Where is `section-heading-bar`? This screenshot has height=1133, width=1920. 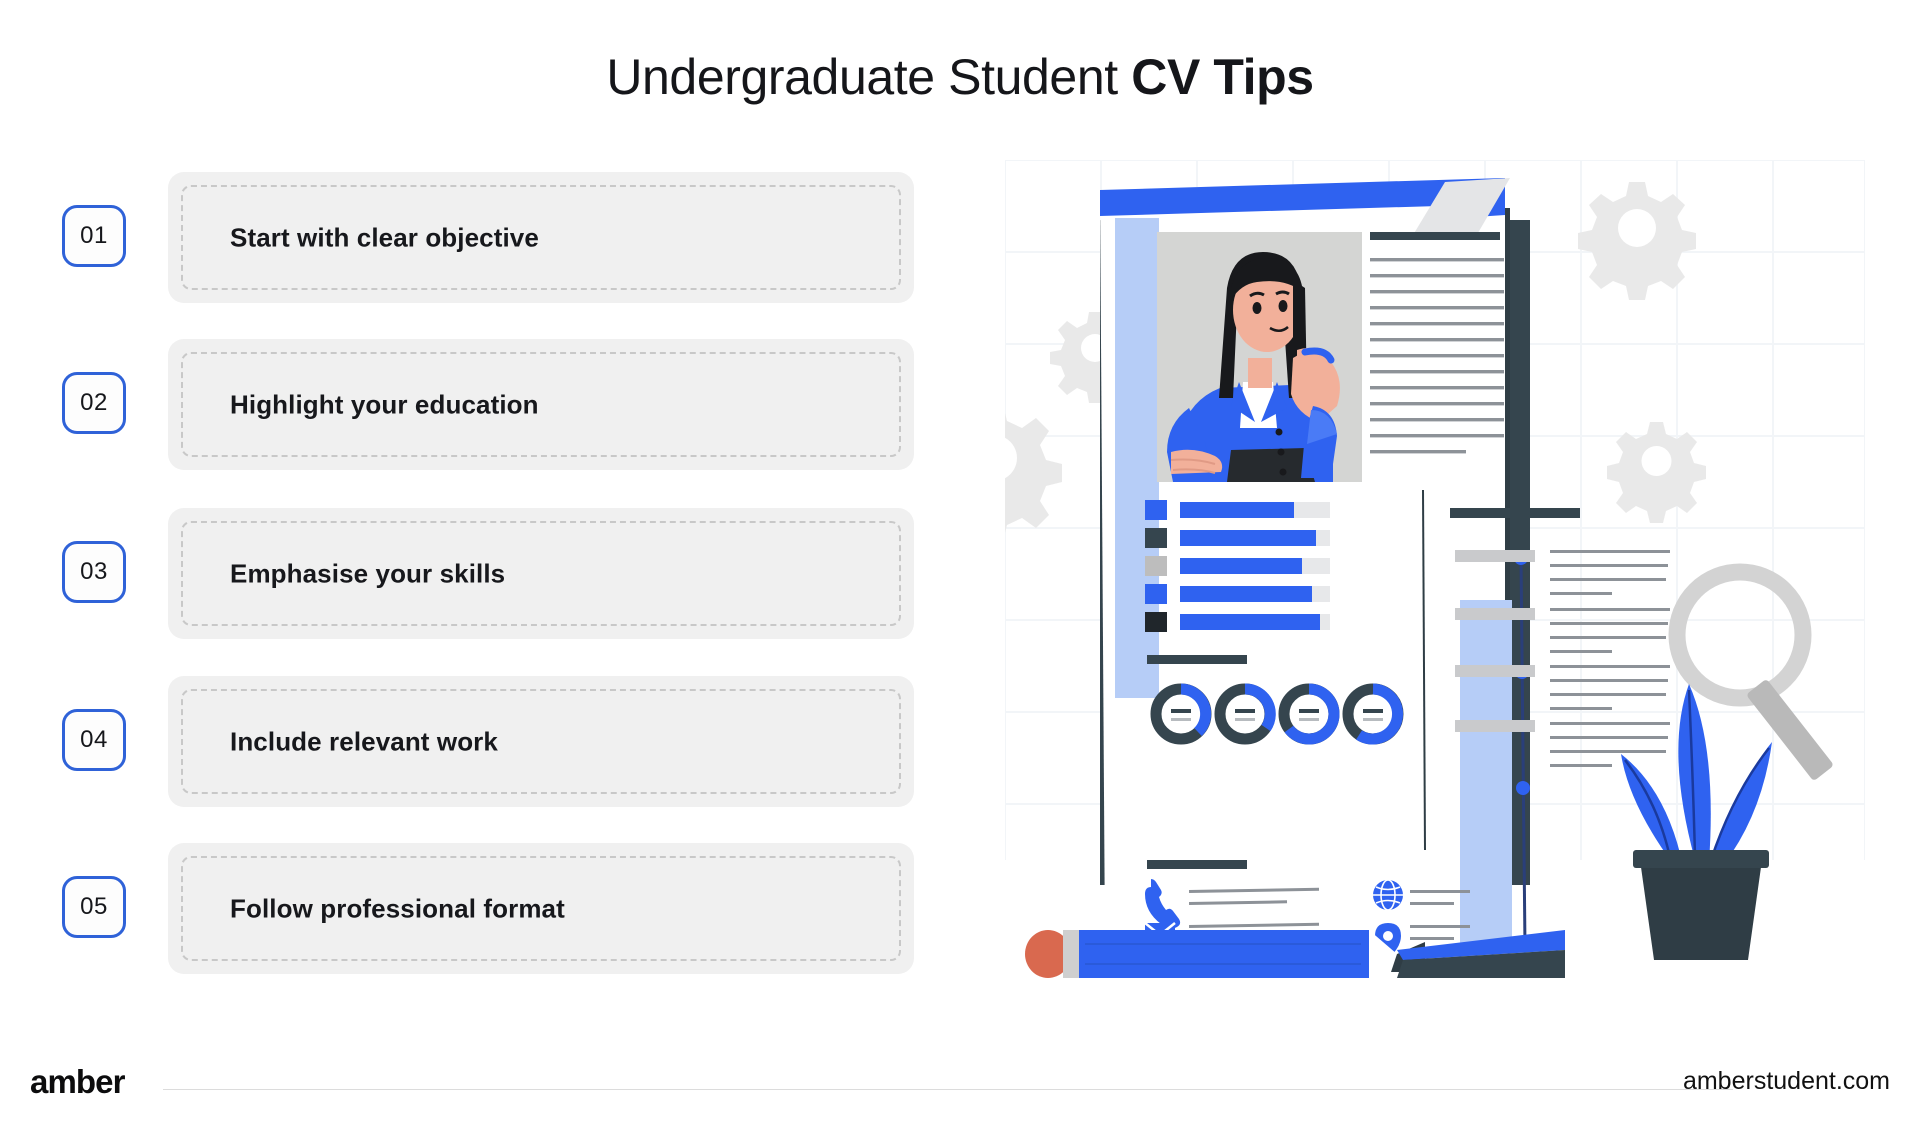
section-heading-bar is located at coordinates (1197, 659).